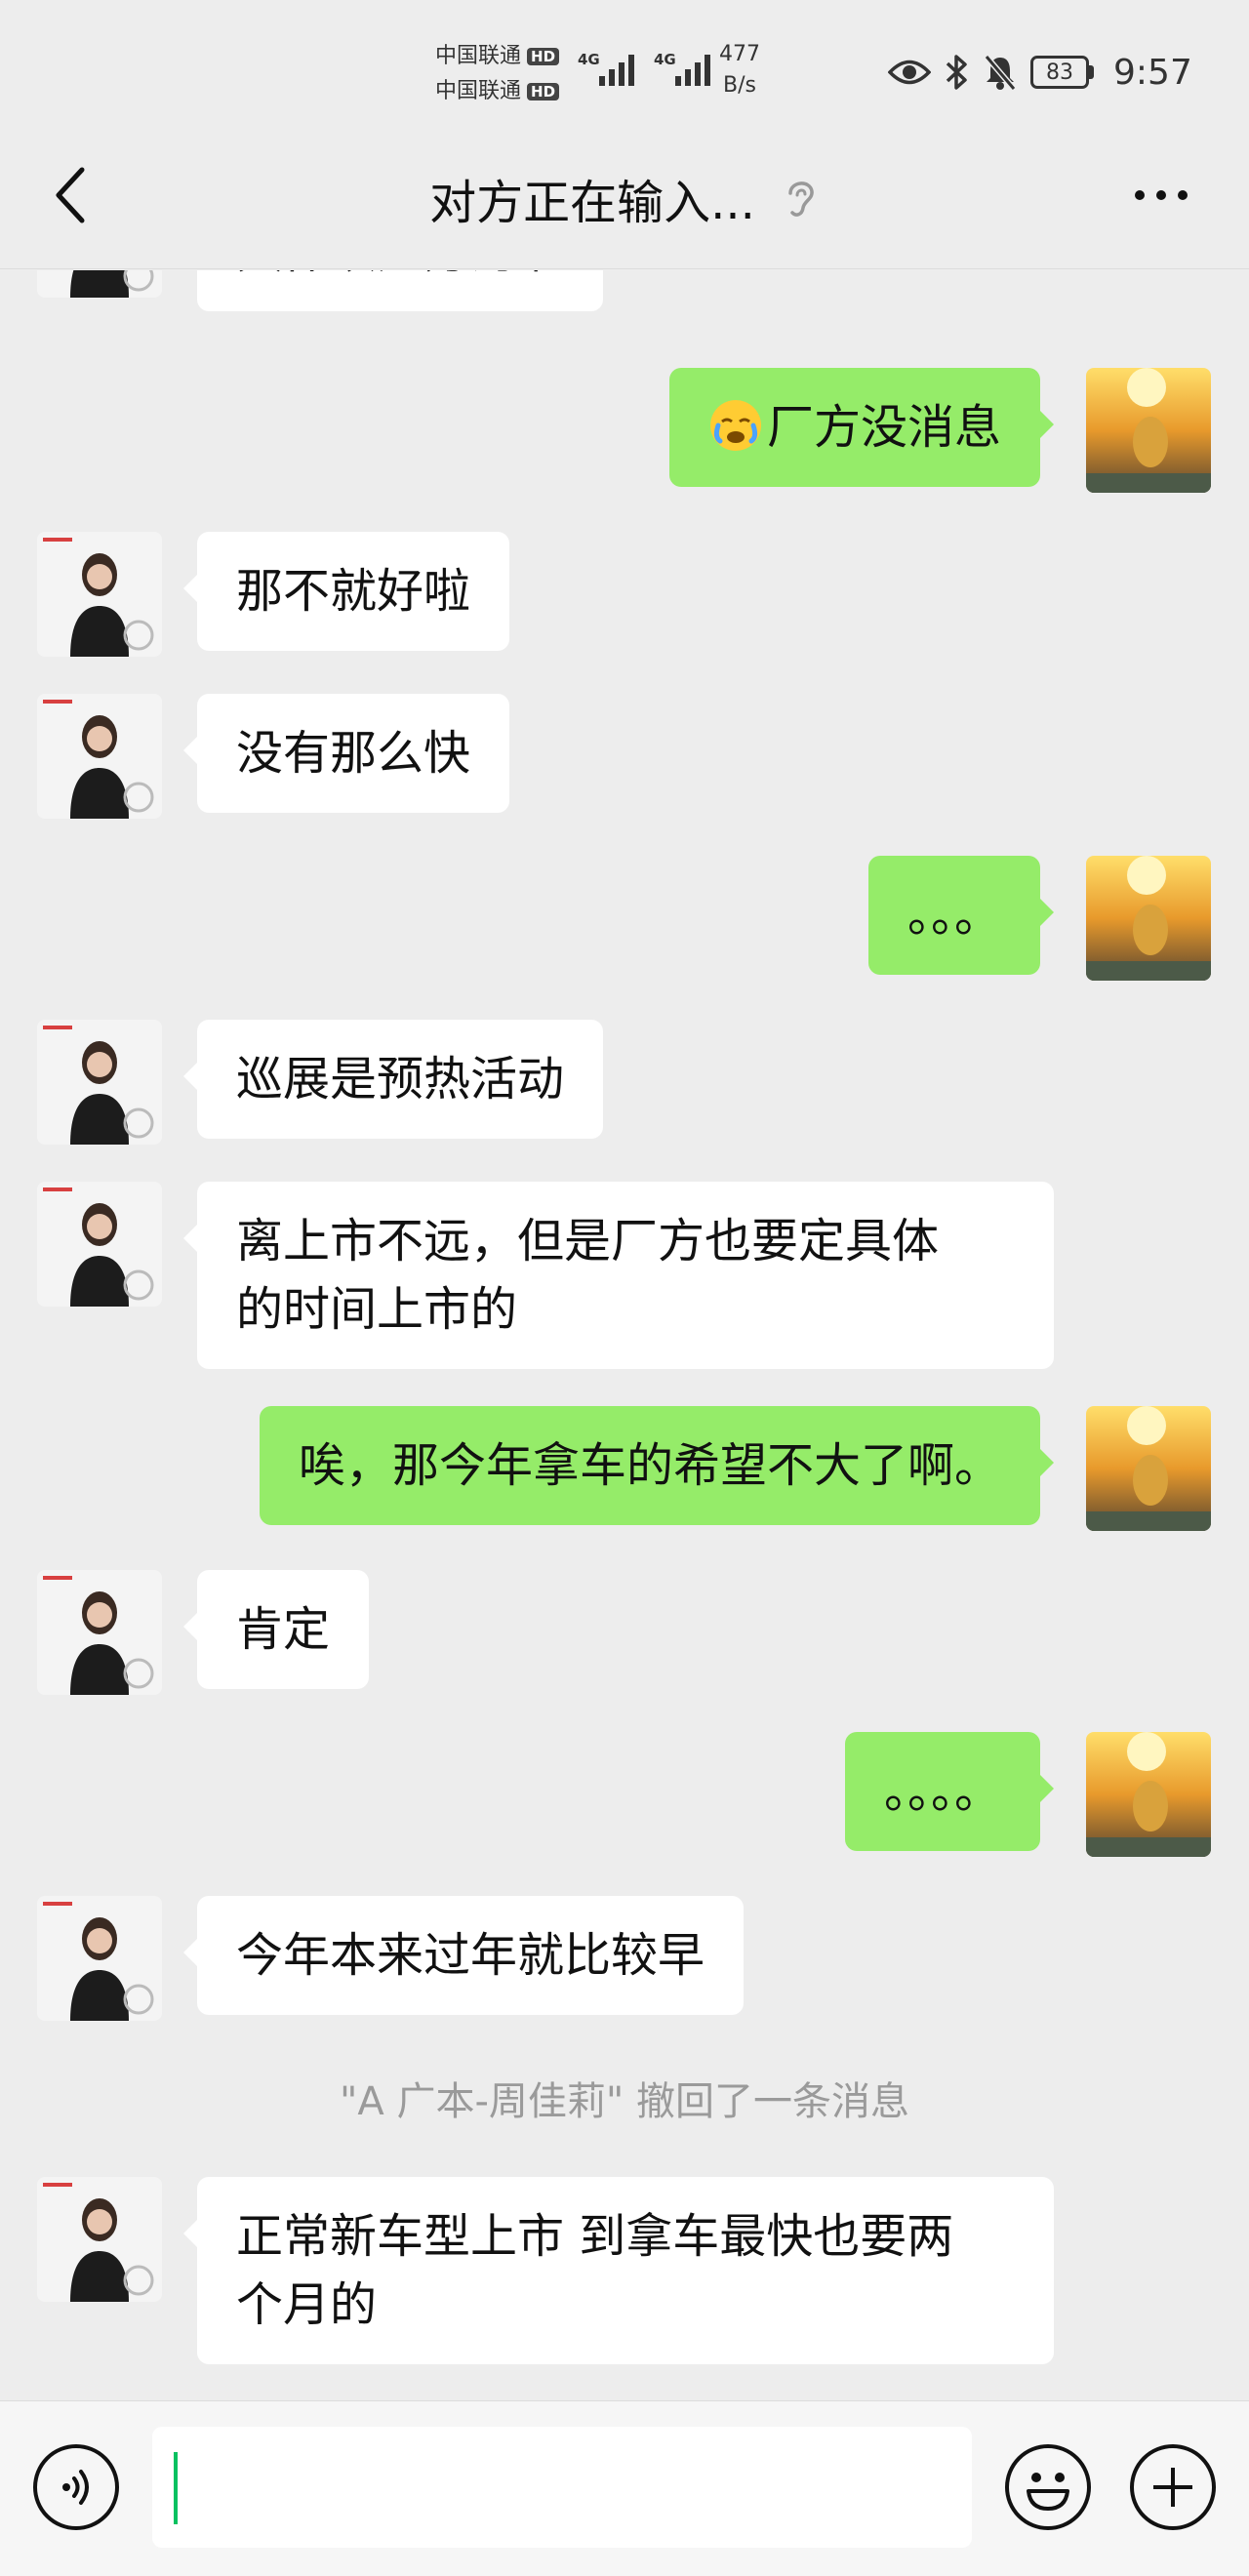  Describe the element at coordinates (739, 70) in the screenshot. I see `network-speed: 477 B/s` at that location.